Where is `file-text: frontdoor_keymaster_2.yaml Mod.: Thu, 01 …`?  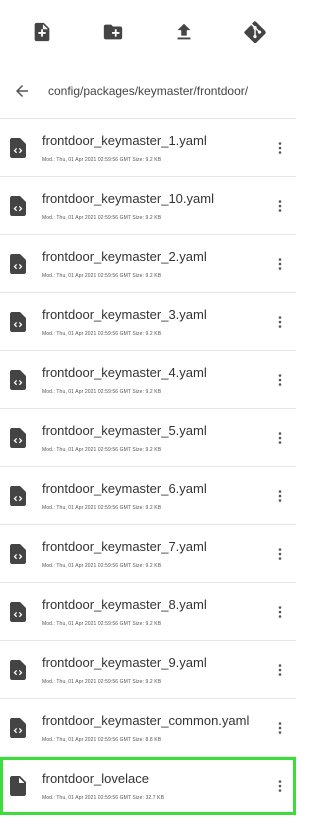 file-text: frontdoor_keymaster_2.yaml Mod.: Thu, 01 … is located at coordinates (150, 264).